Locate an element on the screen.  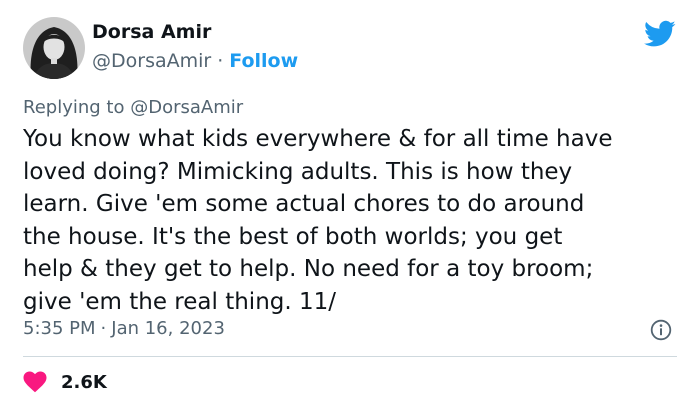
avatar-image is located at coordinates (54, 48).